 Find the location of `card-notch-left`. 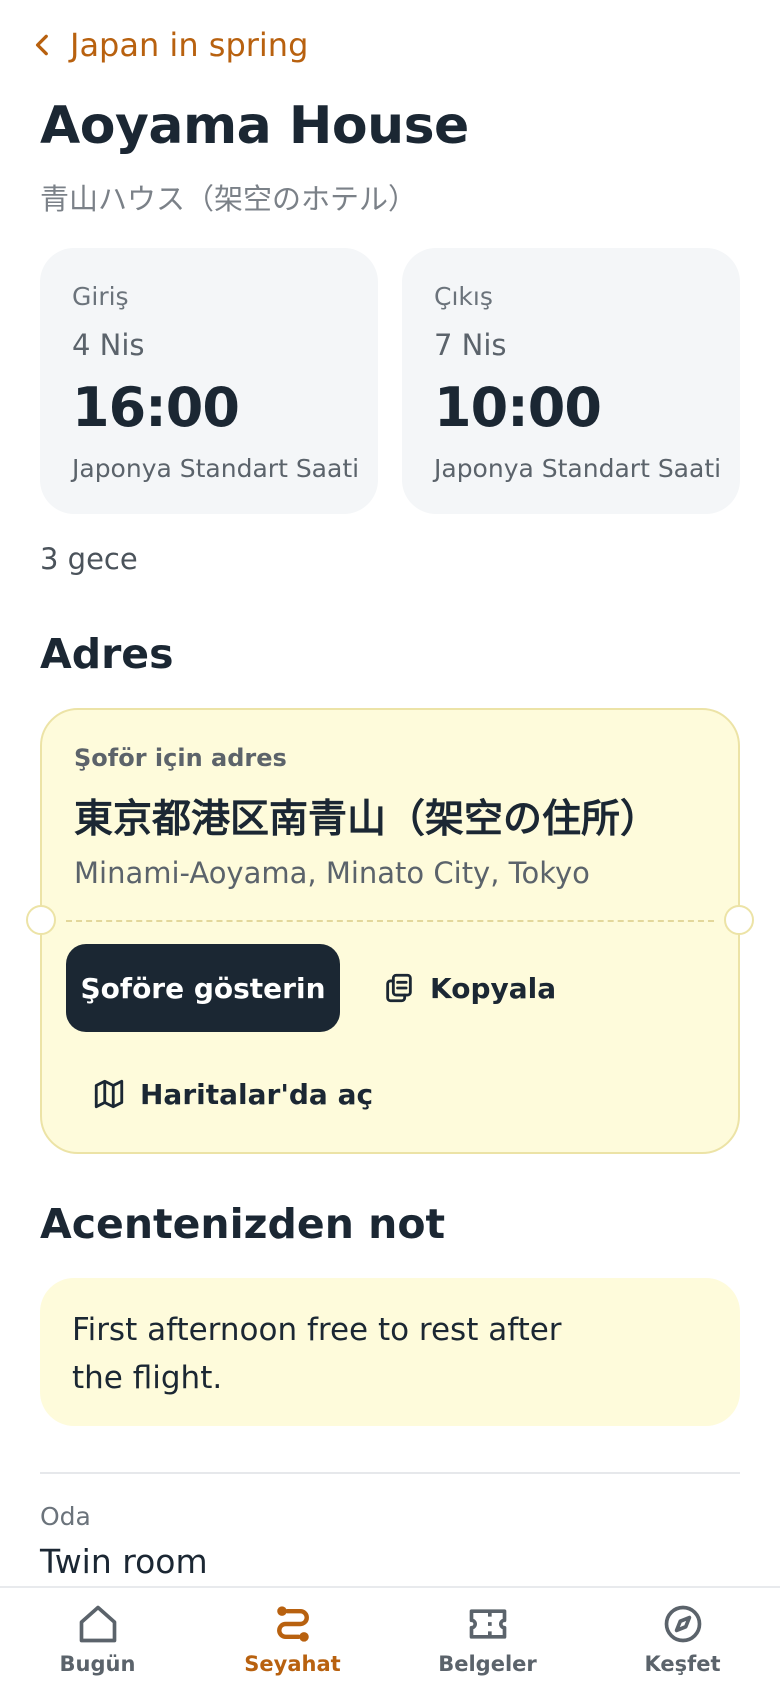

card-notch-left is located at coordinates (41, 920).